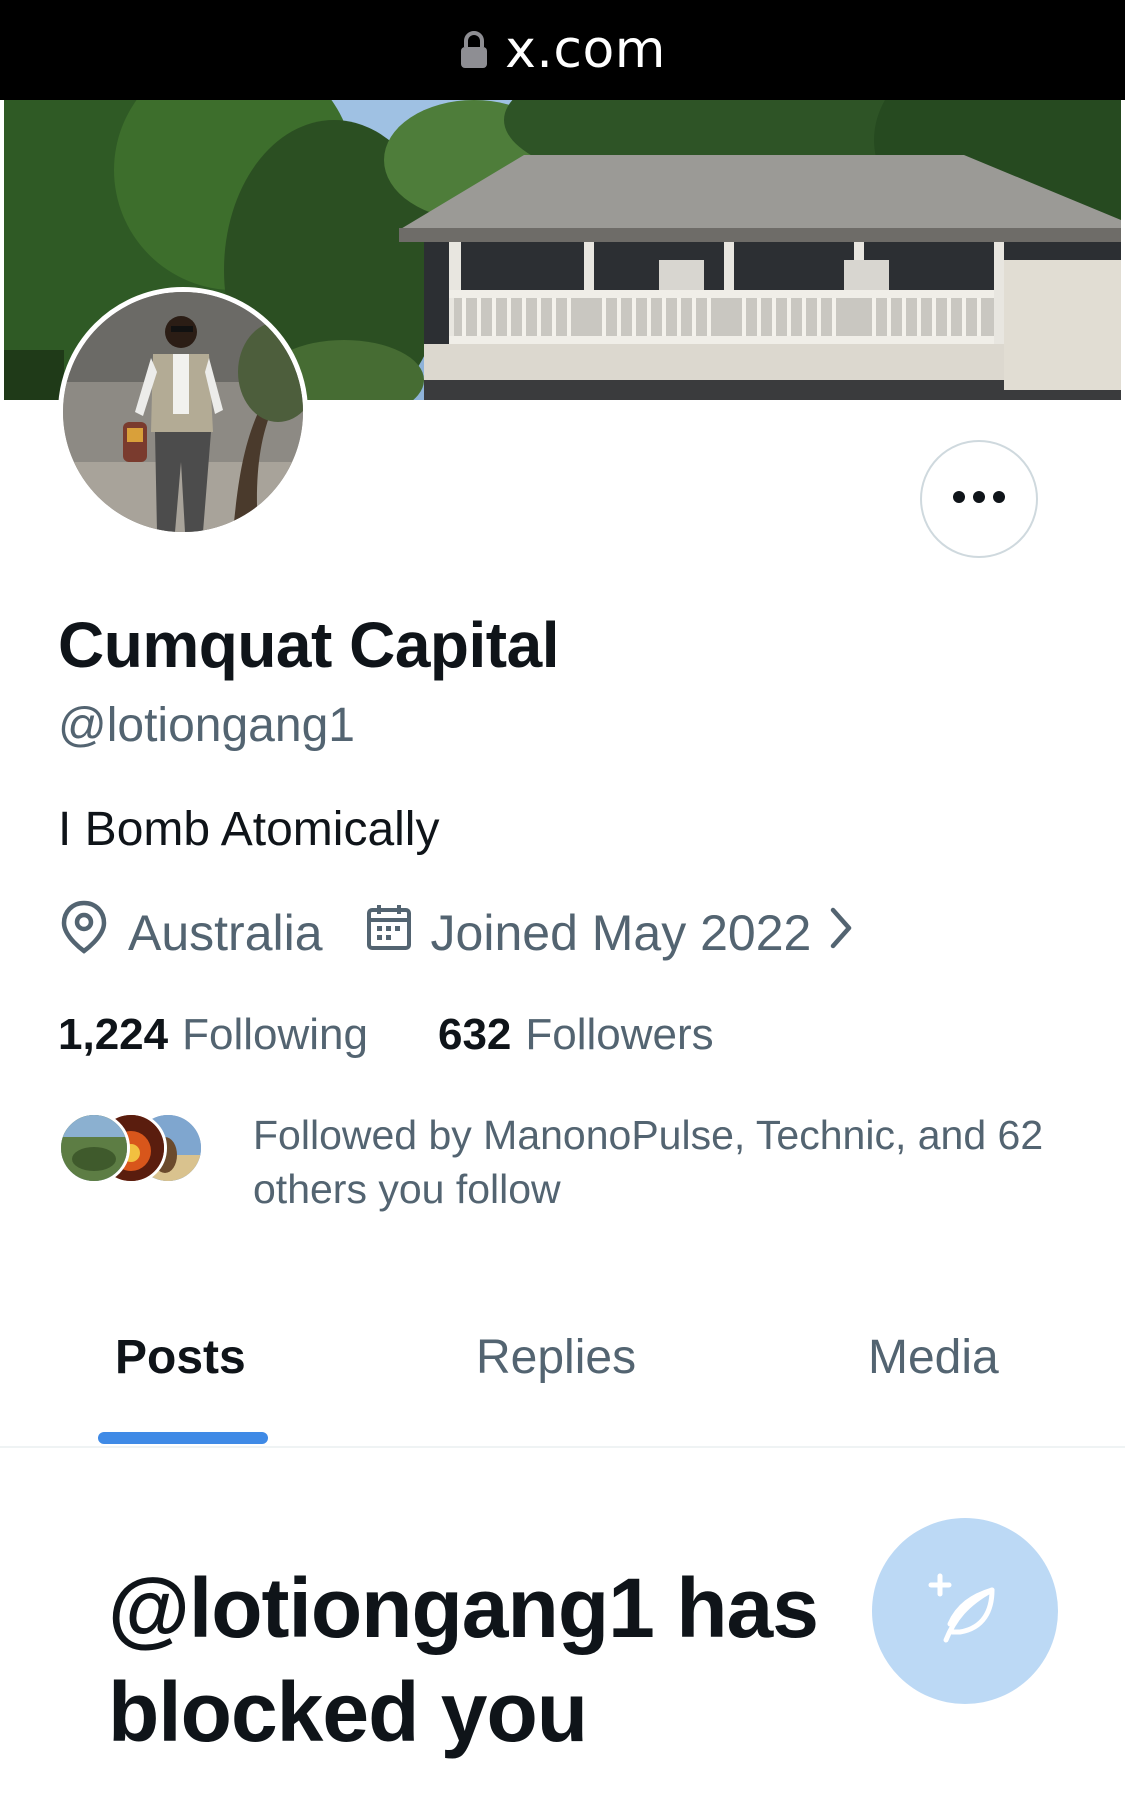  Describe the element at coordinates (183, 412) in the screenshot. I see `profile-avatar` at that location.